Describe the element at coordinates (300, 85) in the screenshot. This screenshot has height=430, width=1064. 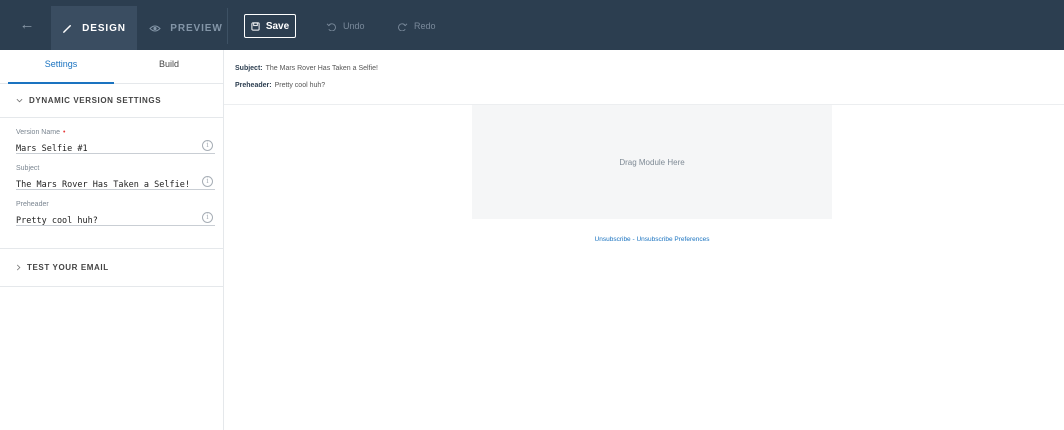
I see `preheader-value: Pretty cool huh?` at that location.